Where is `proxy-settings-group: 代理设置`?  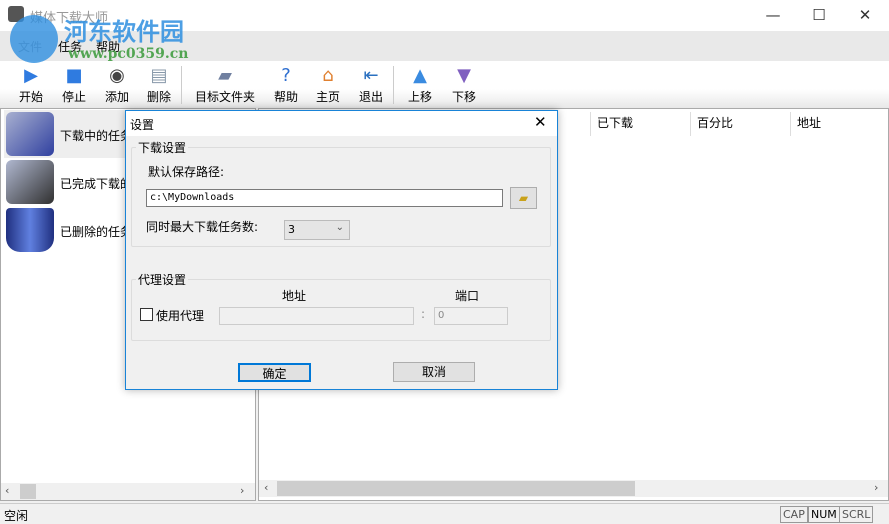 proxy-settings-group: 代理设置 is located at coordinates (341, 306).